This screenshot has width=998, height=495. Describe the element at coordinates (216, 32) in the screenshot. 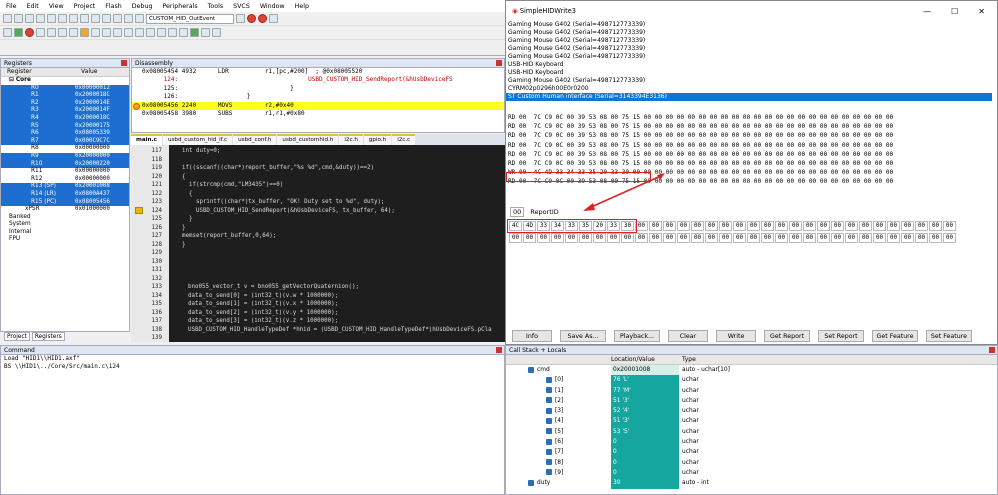

I see `toolbox-icon` at that location.